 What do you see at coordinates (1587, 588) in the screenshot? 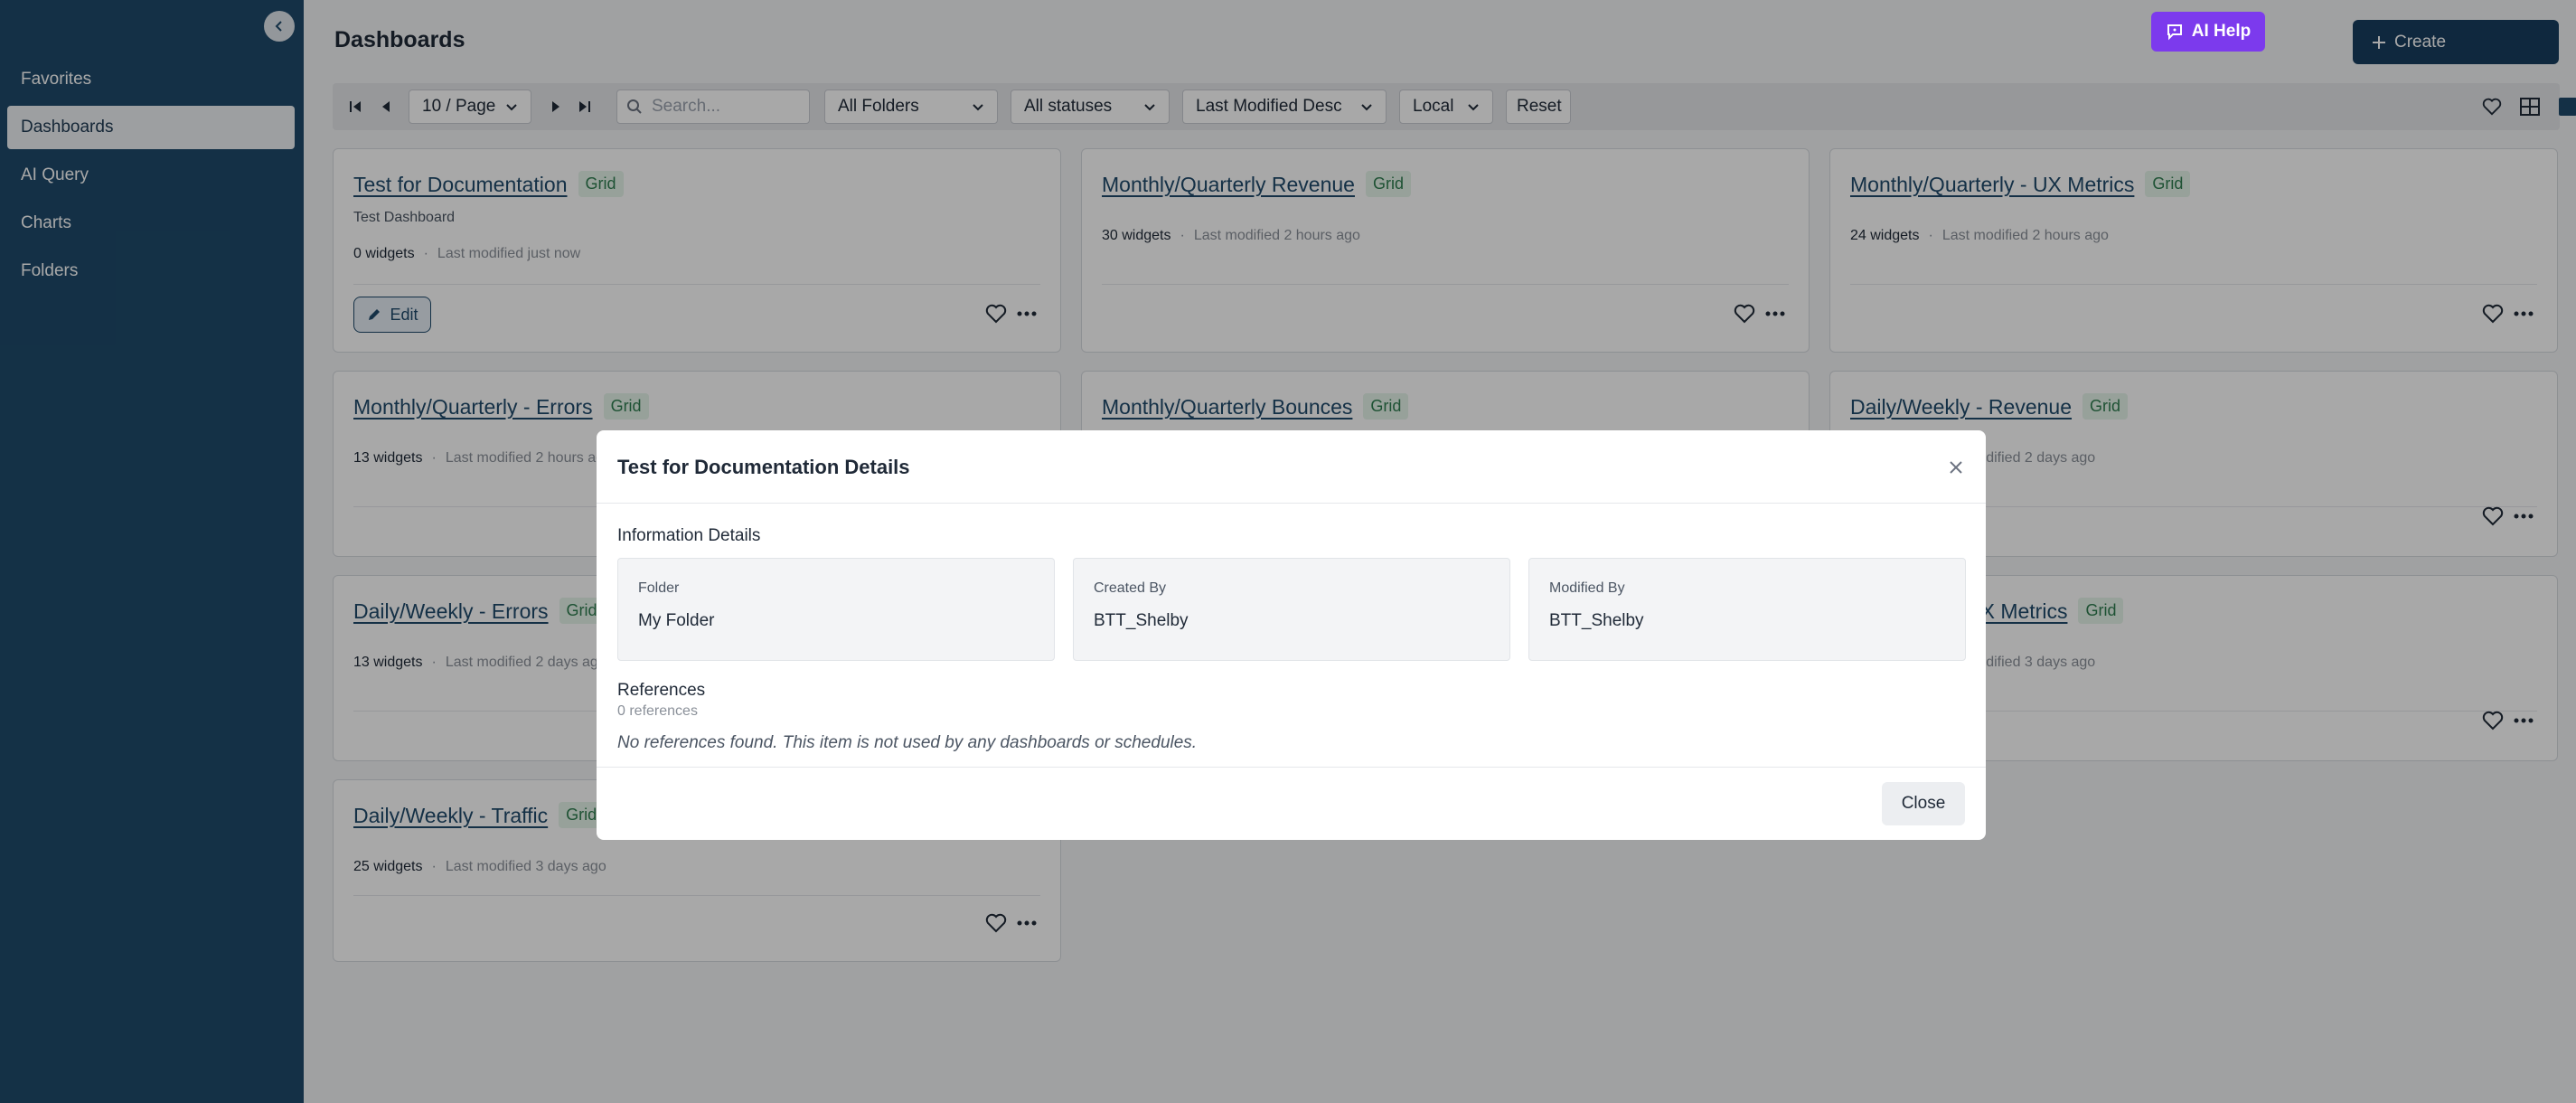
I see `modified-by-label: Modified By` at bounding box center [1587, 588].